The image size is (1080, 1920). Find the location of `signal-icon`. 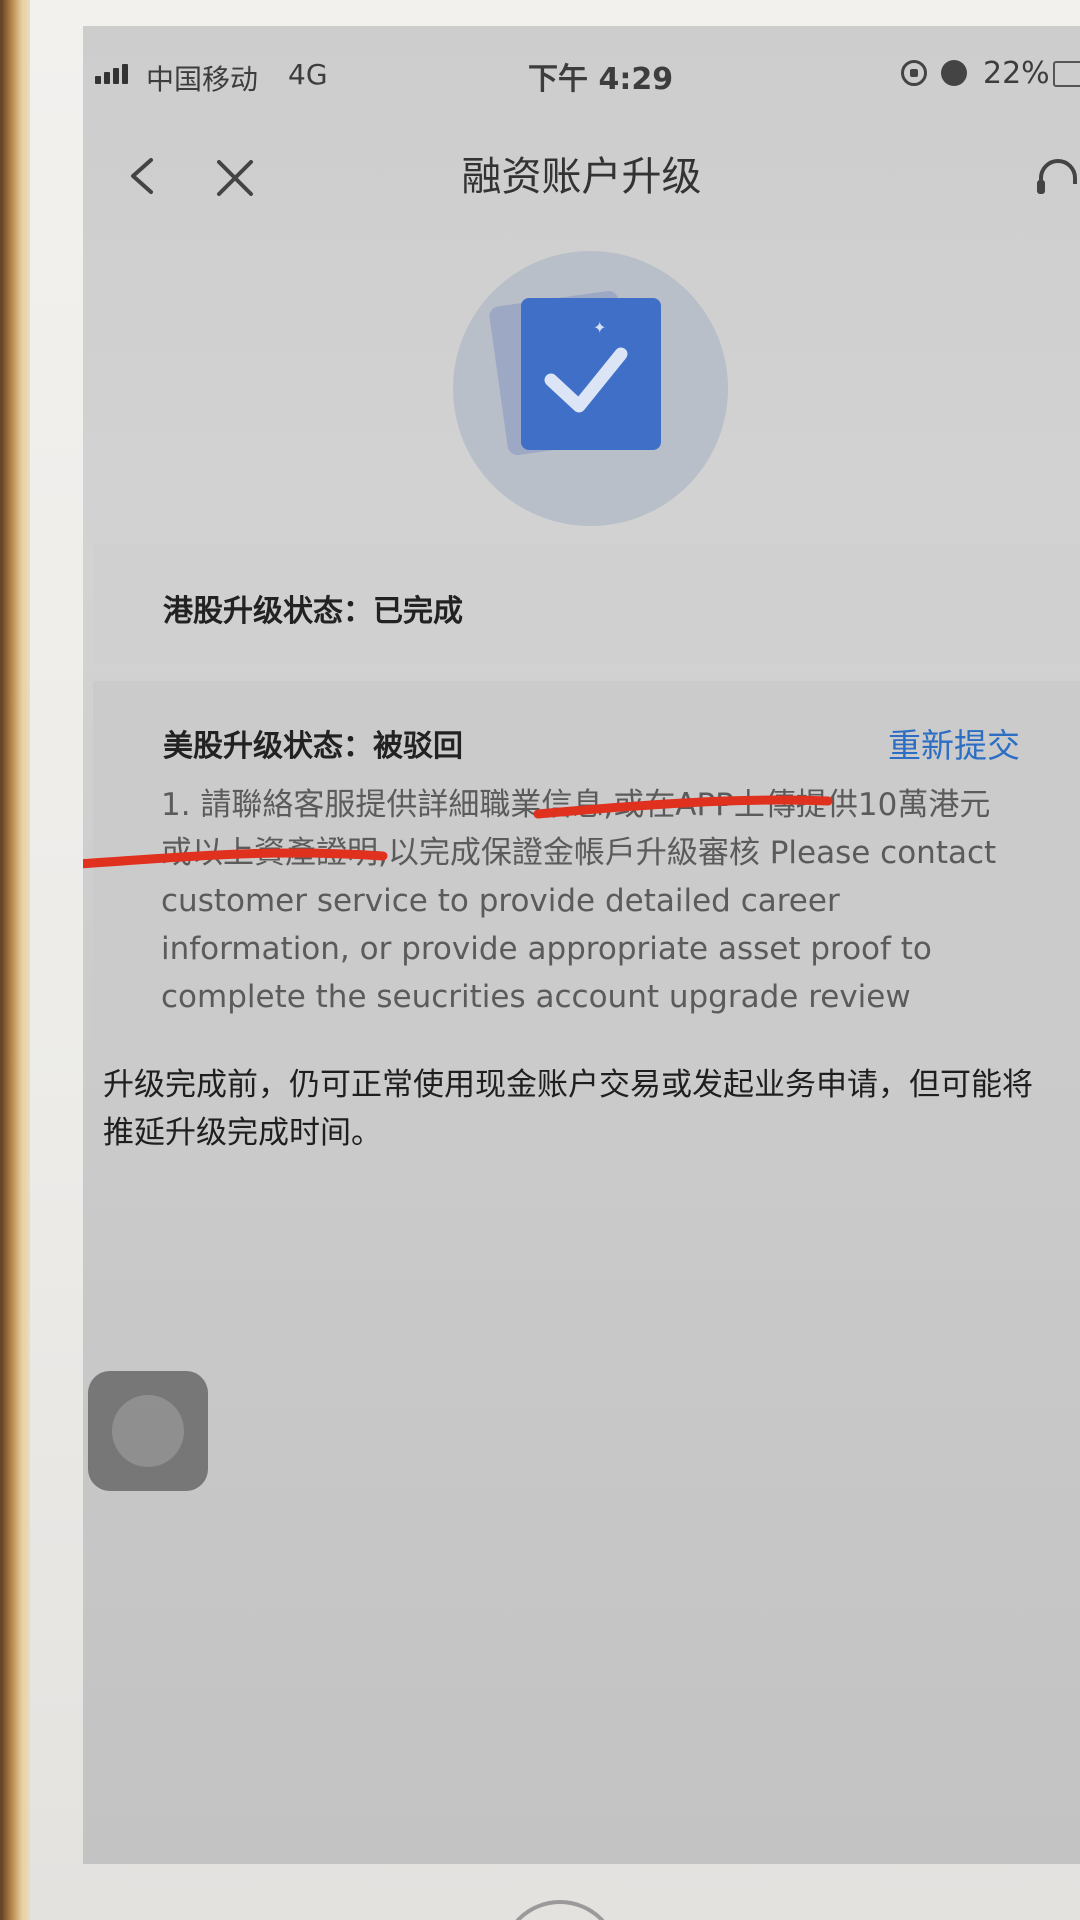

signal-icon is located at coordinates (111, 74).